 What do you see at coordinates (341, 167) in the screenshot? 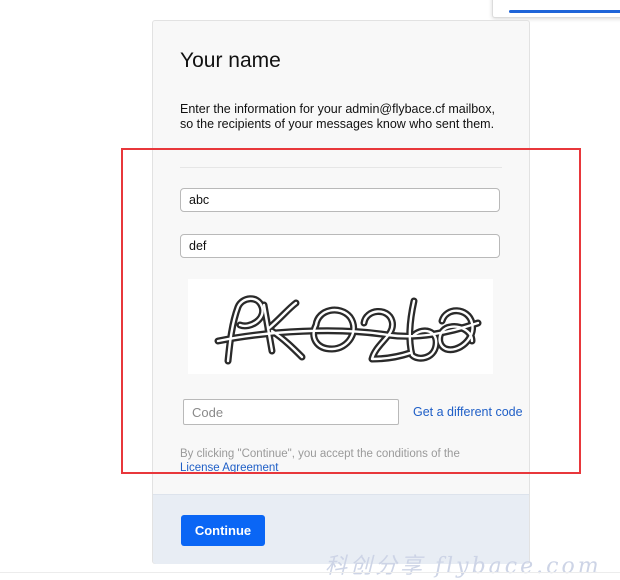
I see `divider` at bounding box center [341, 167].